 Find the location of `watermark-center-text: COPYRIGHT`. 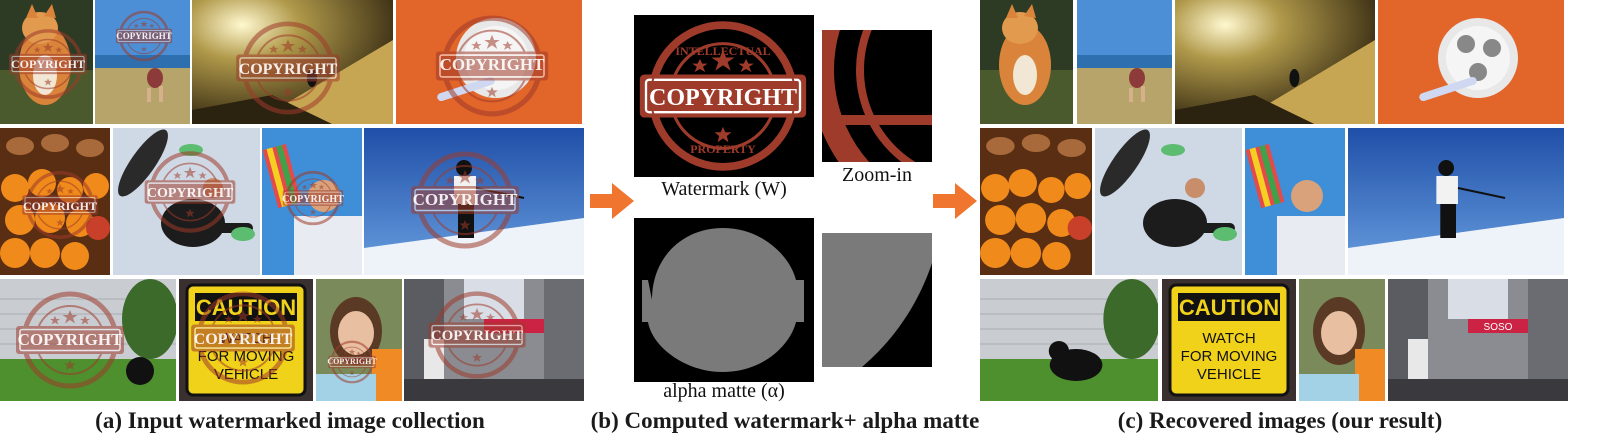

watermark-center-text: COPYRIGHT is located at coordinates (723, 98).